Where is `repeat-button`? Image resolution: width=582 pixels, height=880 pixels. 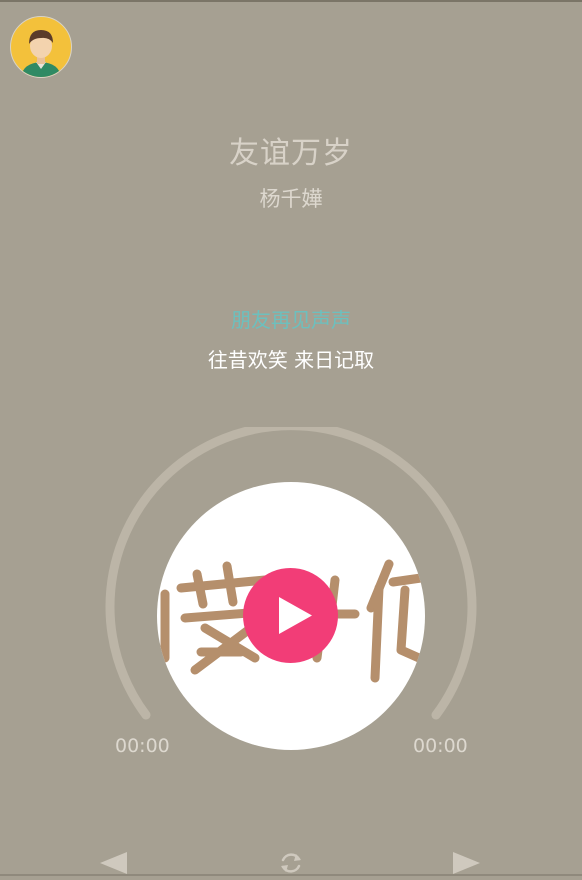 repeat-button is located at coordinates (291, 863).